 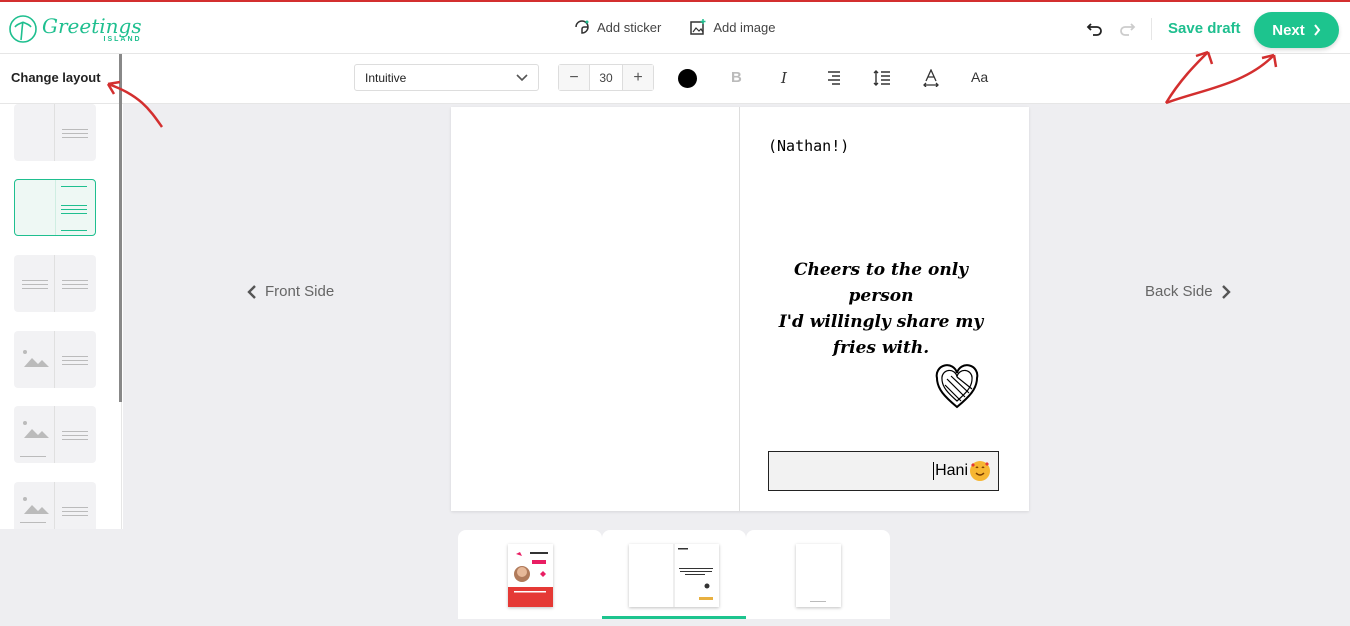 I want to click on logo: Greetings ISLAND, so click(x=75, y=29).